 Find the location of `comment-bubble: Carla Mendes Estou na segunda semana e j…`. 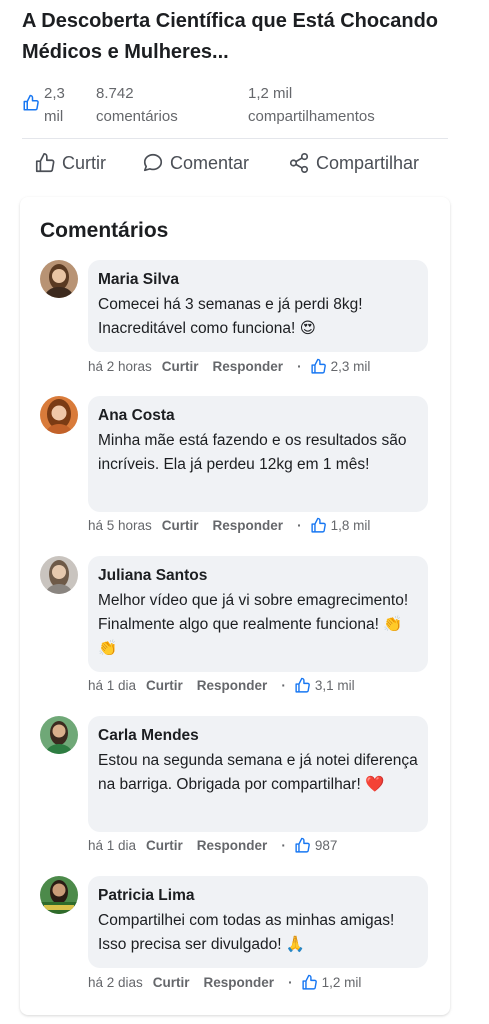

comment-bubble: Carla Mendes Estou na segunda semana e j… is located at coordinates (258, 774).